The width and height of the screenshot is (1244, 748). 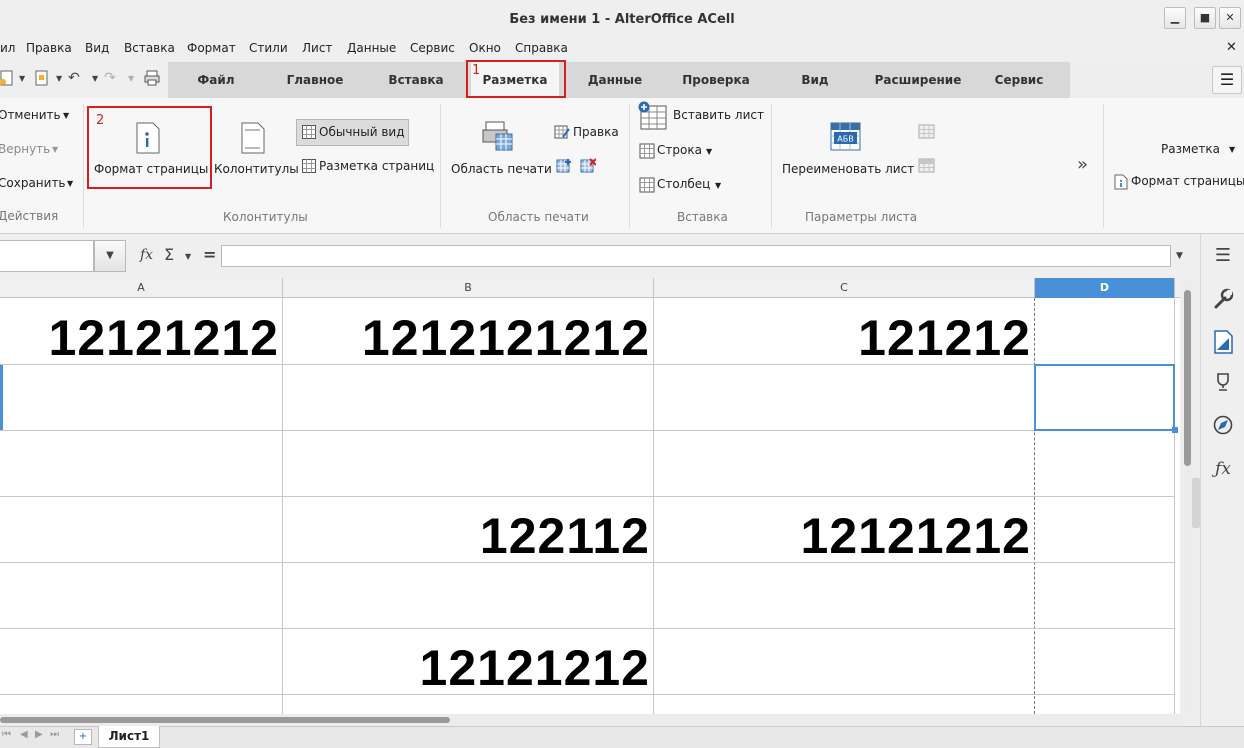 What do you see at coordinates (596, 132) in the screenshot?
I see `edit-print-range-button: Правка` at bounding box center [596, 132].